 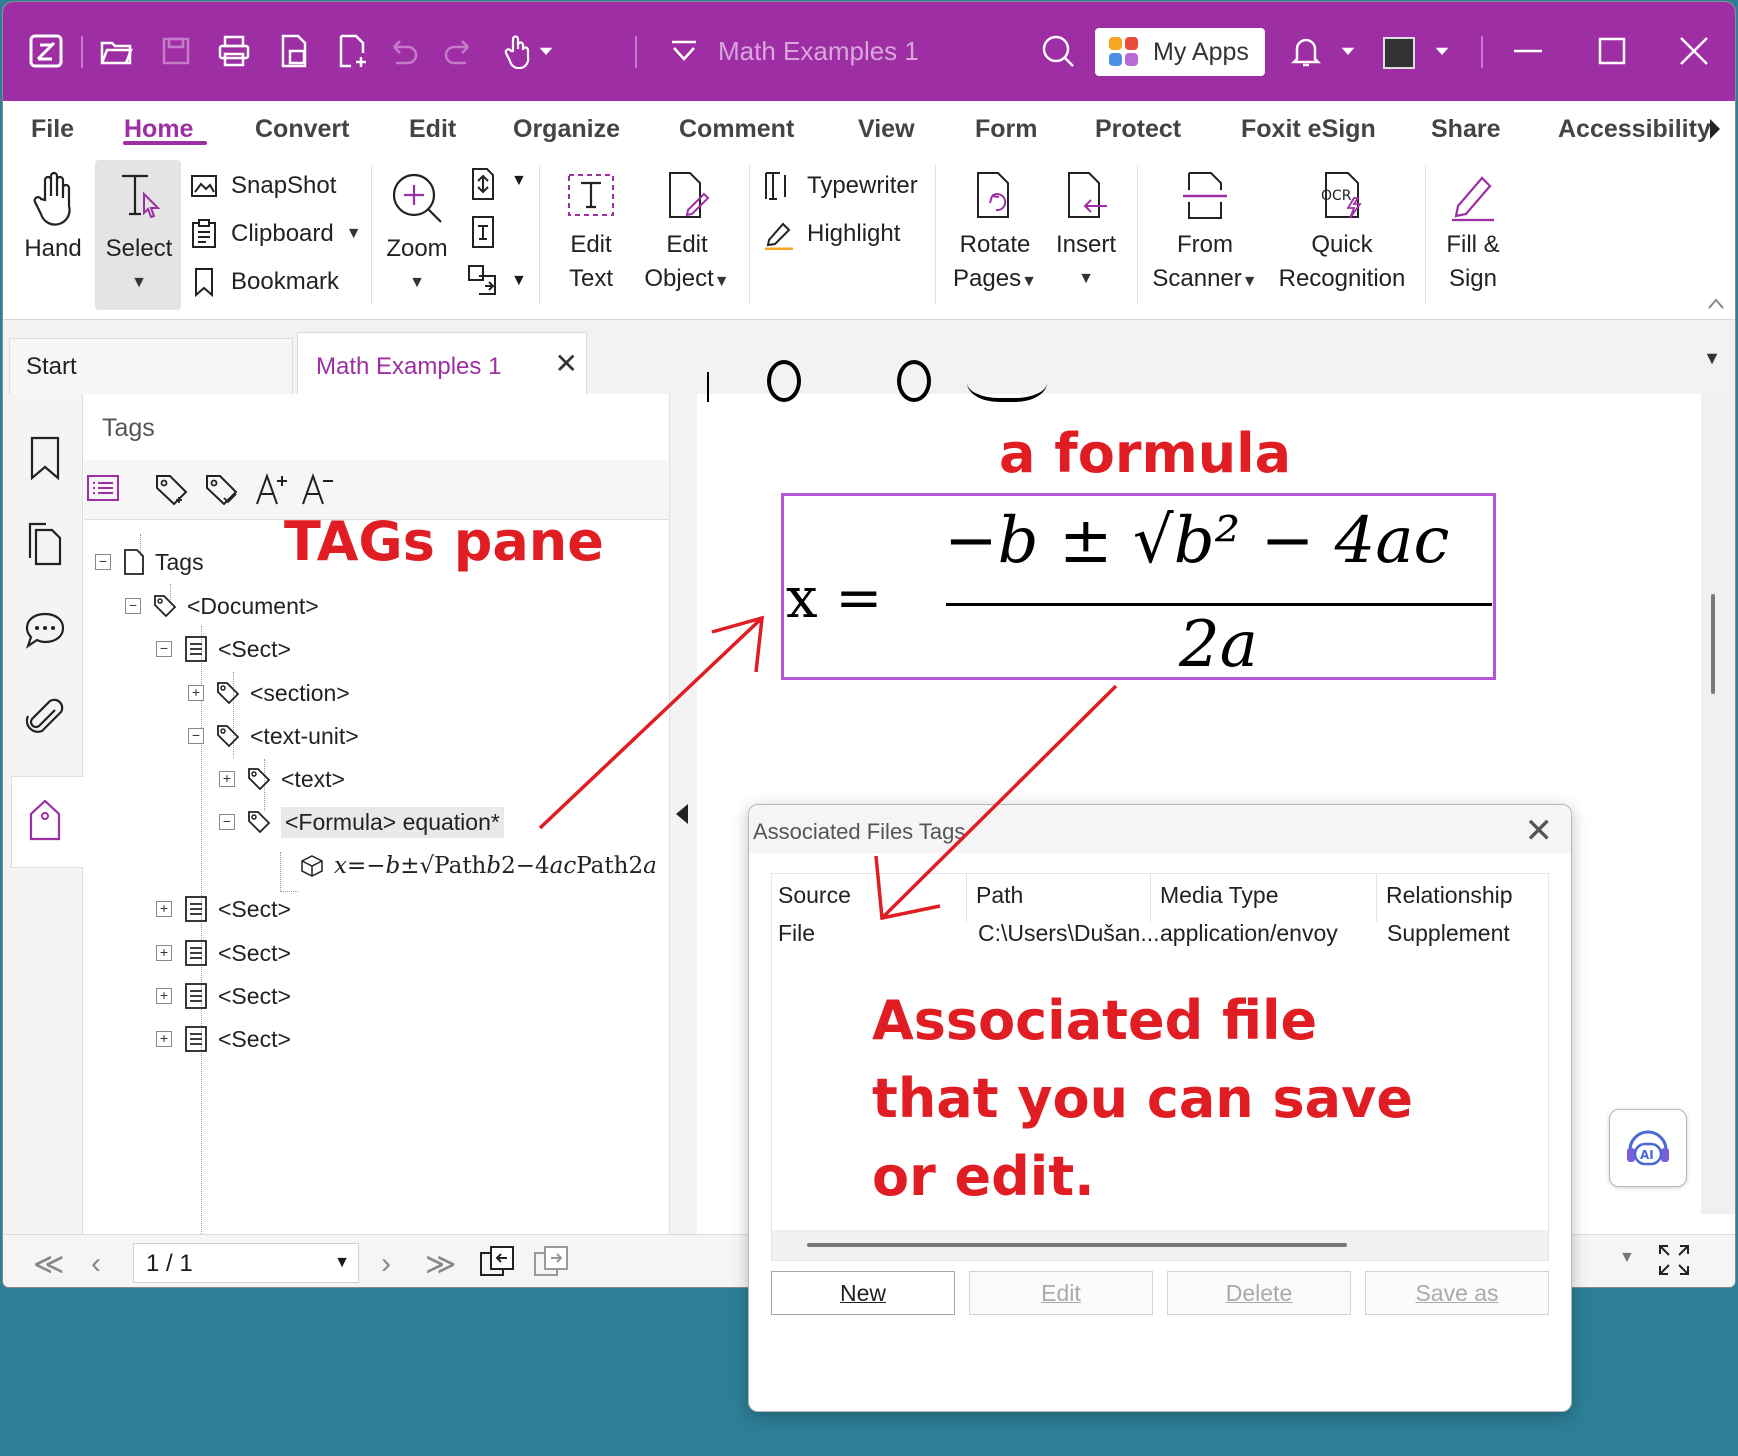 I want to click on menu-file: File, so click(x=52, y=129).